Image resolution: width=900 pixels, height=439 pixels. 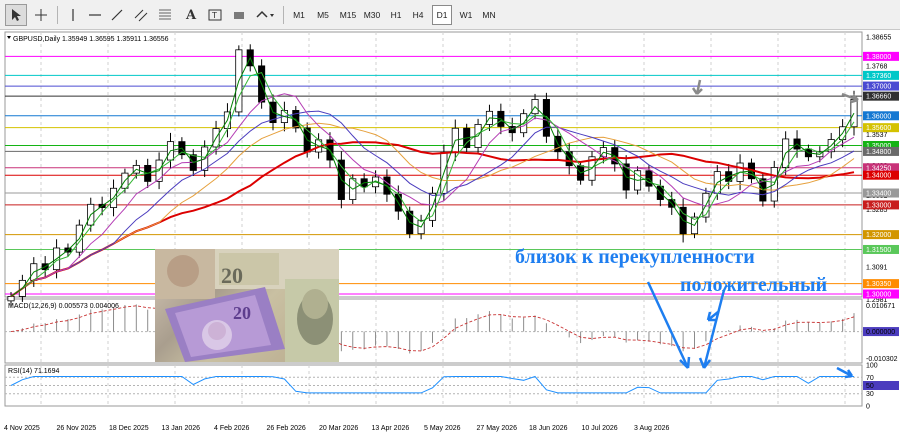 What do you see at coordinates (191, 15) in the screenshot?
I see `text-icon: A` at bounding box center [191, 15].